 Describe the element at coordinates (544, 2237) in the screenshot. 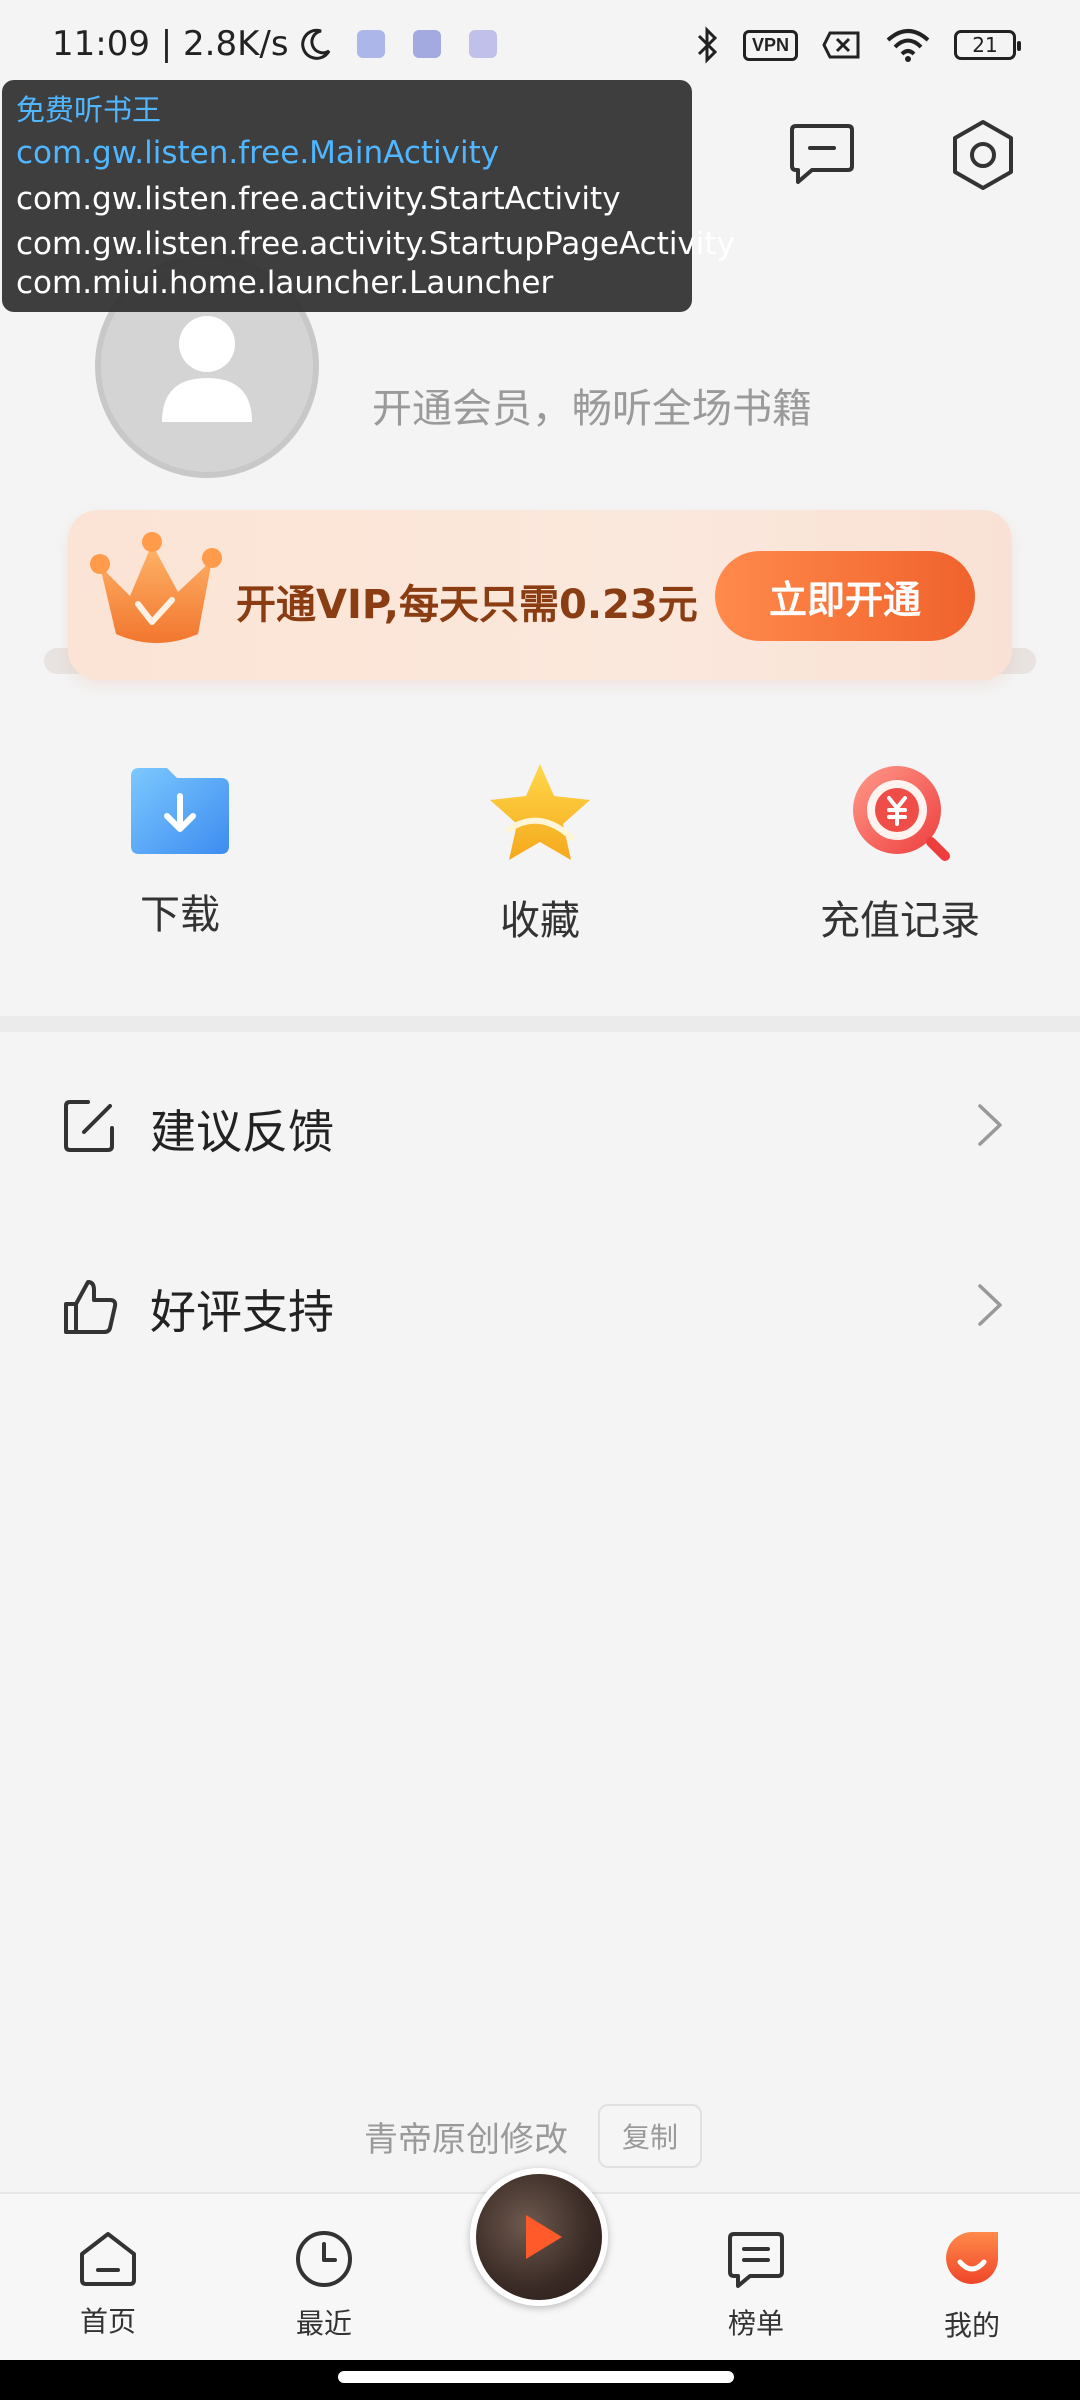

I see `play-icon` at that location.